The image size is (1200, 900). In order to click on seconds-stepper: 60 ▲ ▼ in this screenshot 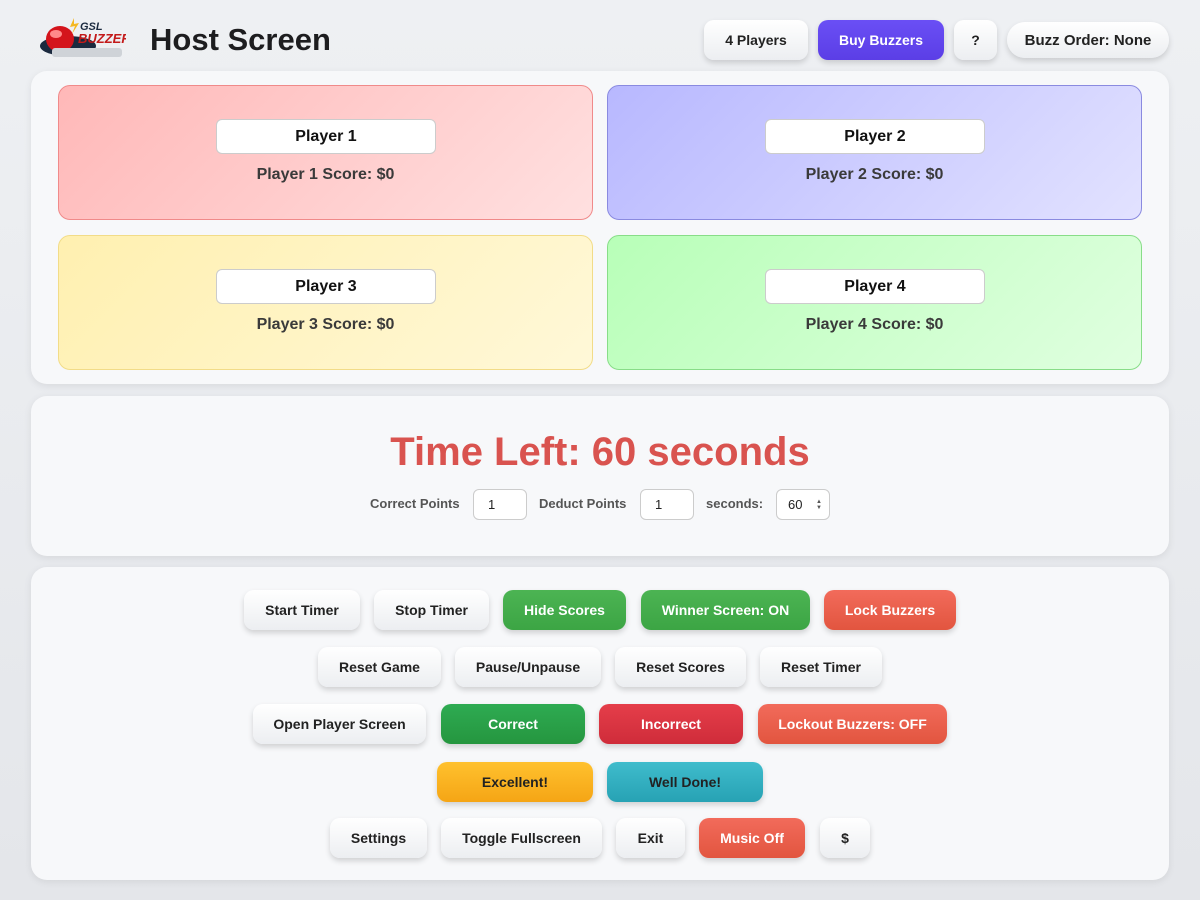, I will do `click(803, 504)`.